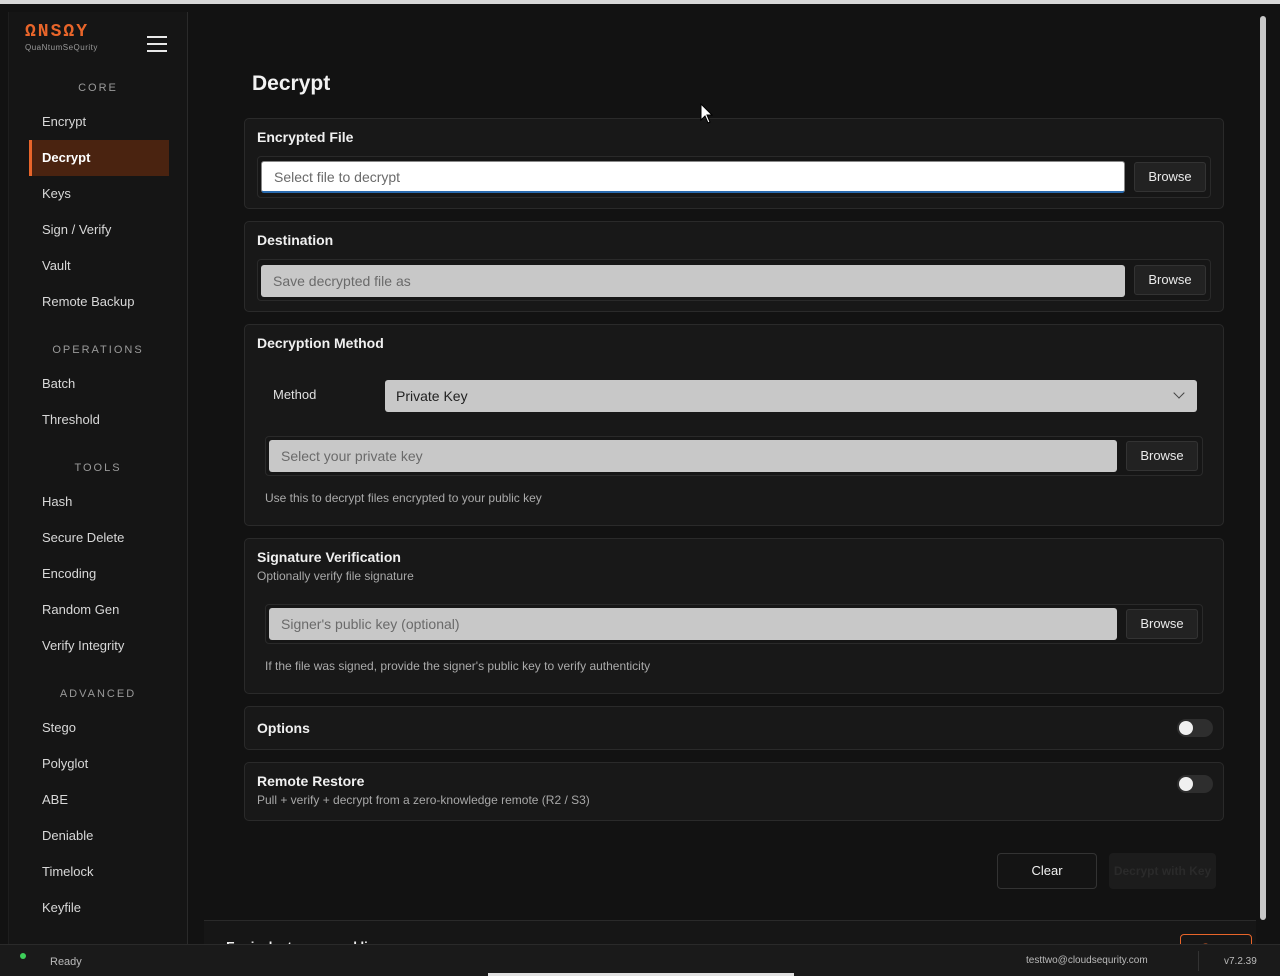 This screenshot has width=1280, height=976. I want to click on status-user: testtwo@cloudsequrity.com, so click(1087, 960).